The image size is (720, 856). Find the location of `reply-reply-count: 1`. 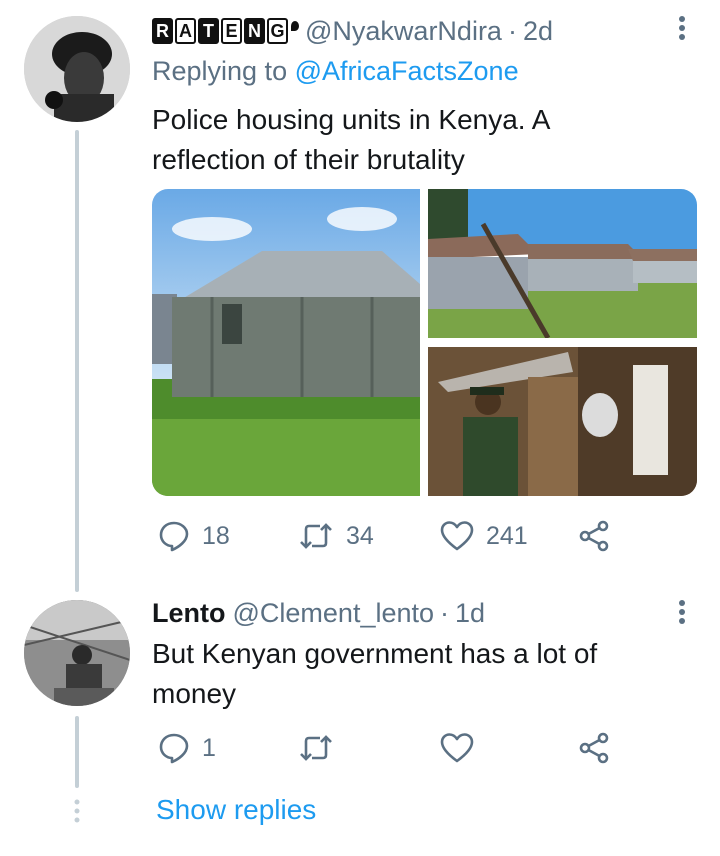

reply-reply-count: 1 is located at coordinates (209, 747).